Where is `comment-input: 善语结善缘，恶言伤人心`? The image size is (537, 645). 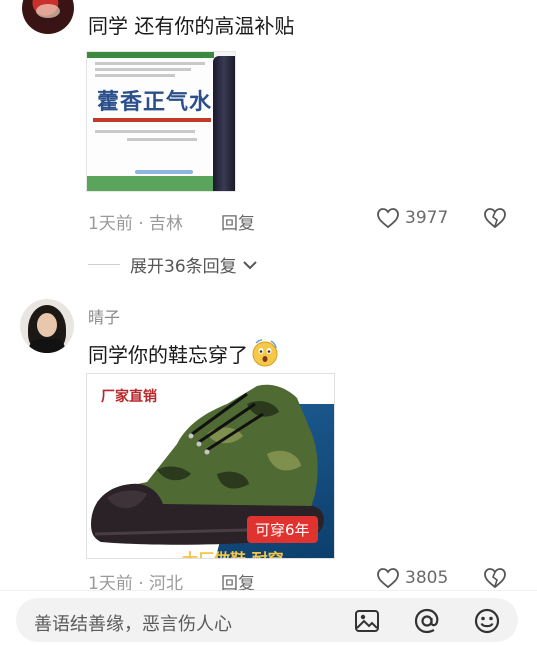
comment-input: 善语结善缘，恶言伤人心 is located at coordinates (267, 620).